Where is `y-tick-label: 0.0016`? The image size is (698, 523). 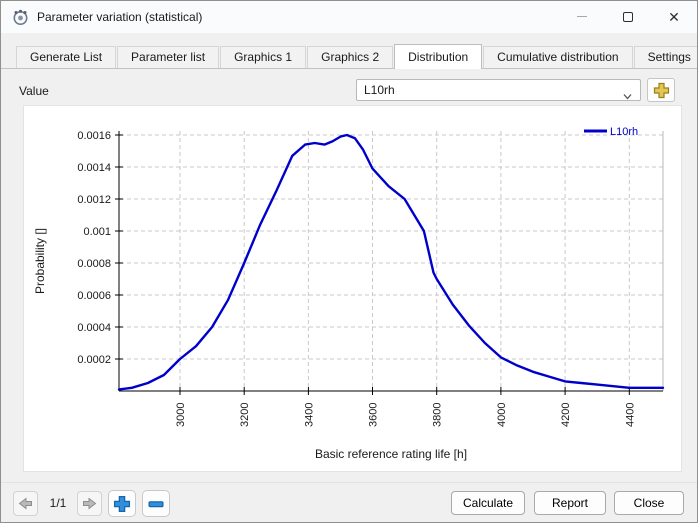
y-tick-label: 0.0016 is located at coordinates (94, 136).